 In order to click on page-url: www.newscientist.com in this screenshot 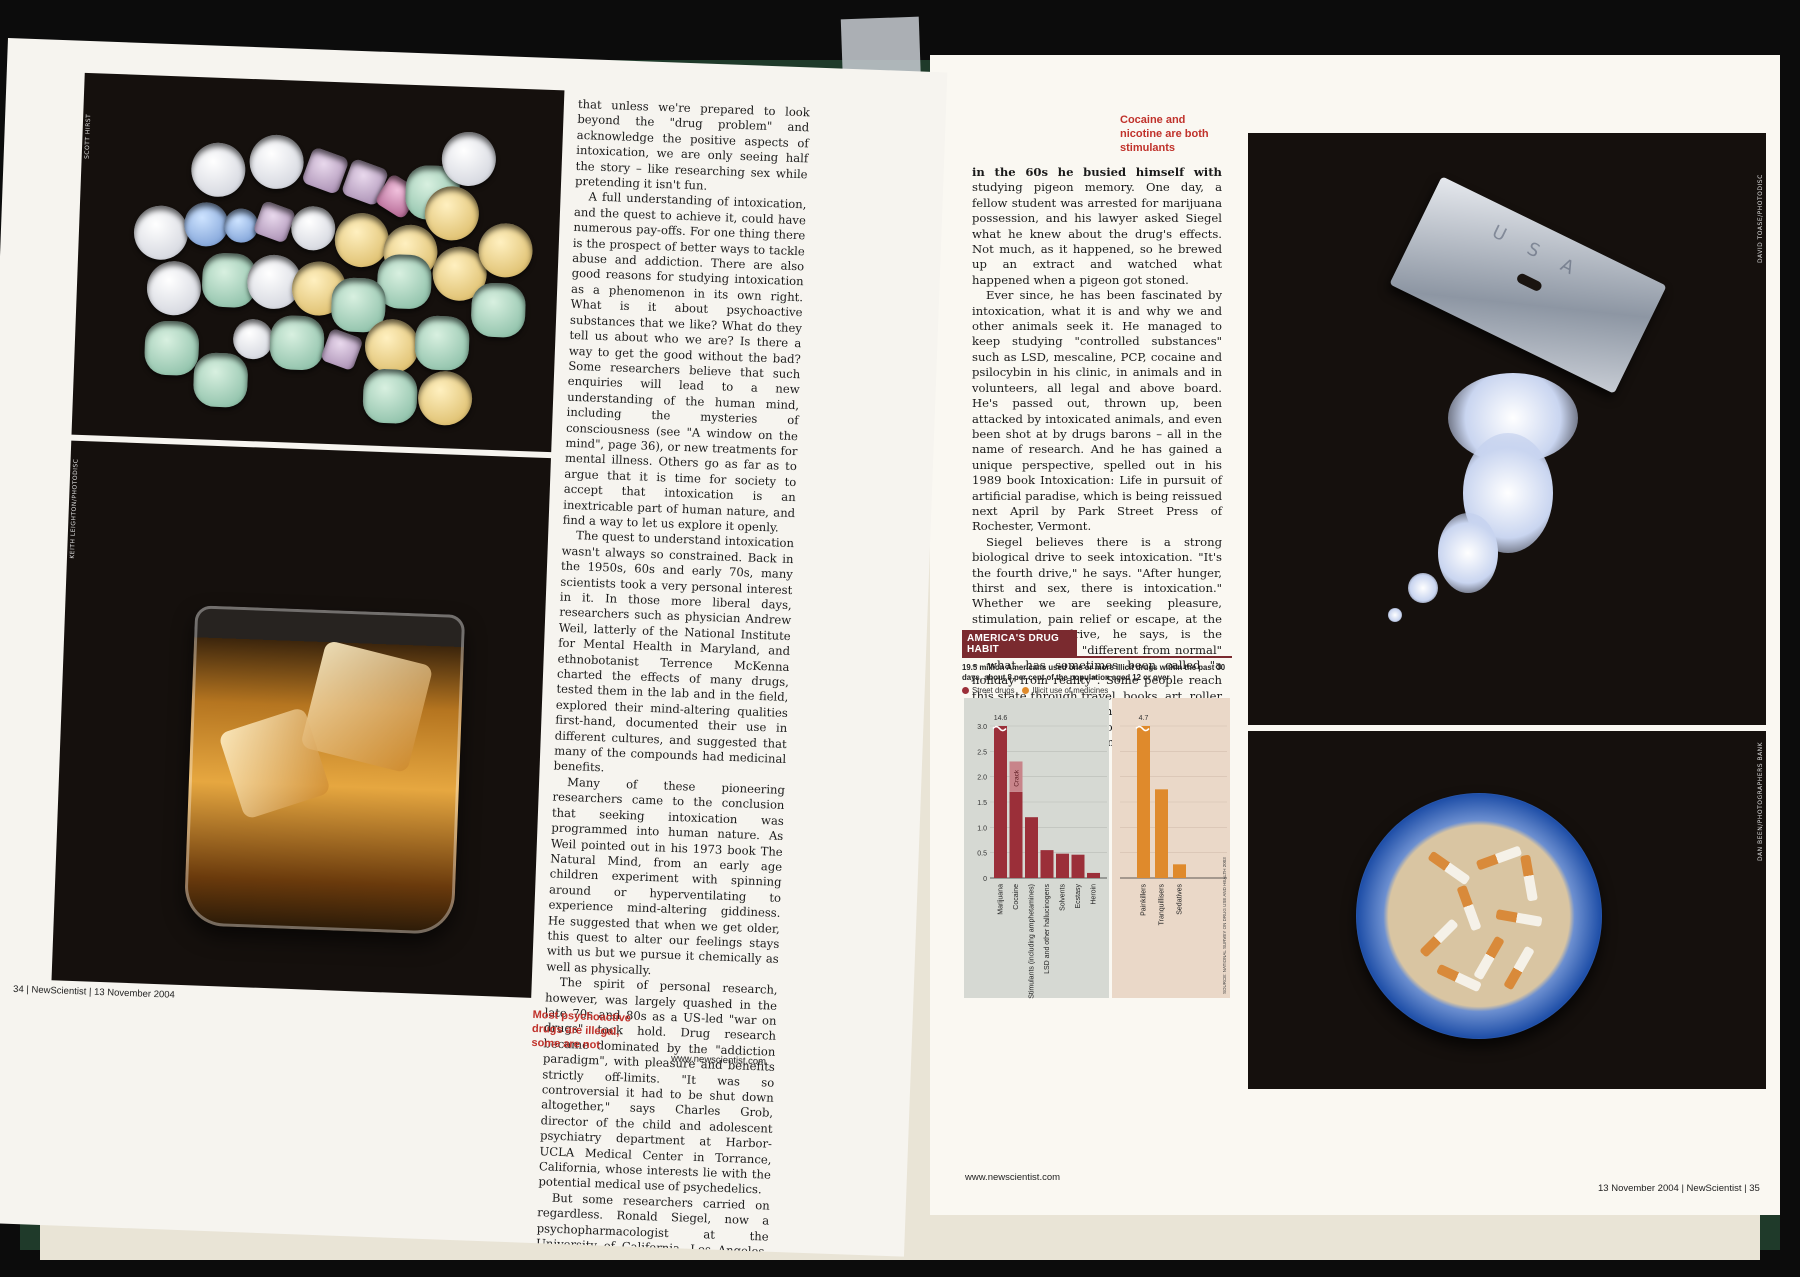, I will do `click(1013, 1177)`.